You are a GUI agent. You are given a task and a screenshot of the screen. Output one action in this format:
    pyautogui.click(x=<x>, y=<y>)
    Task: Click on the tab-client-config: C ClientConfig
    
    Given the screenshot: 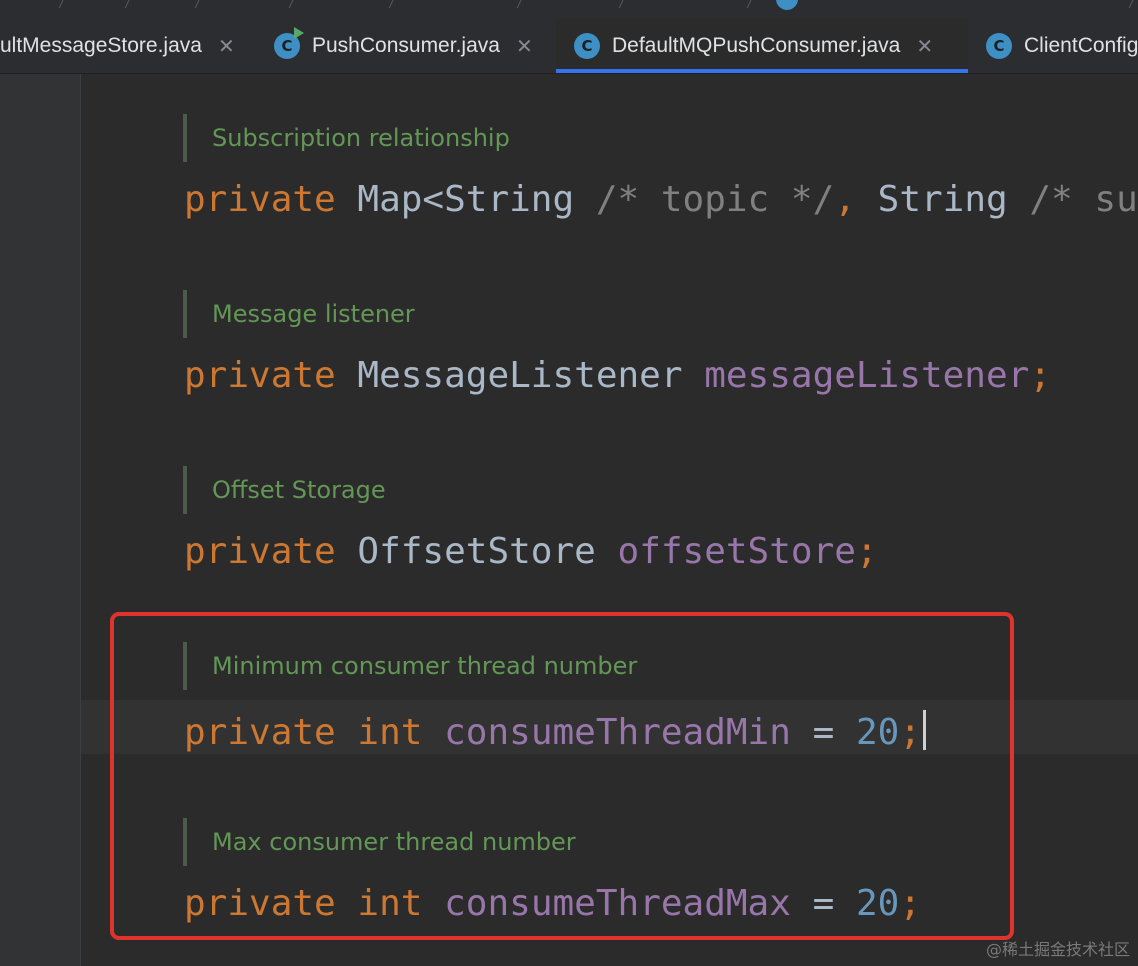 What is the action you would take?
    pyautogui.click(x=1054, y=45)
    